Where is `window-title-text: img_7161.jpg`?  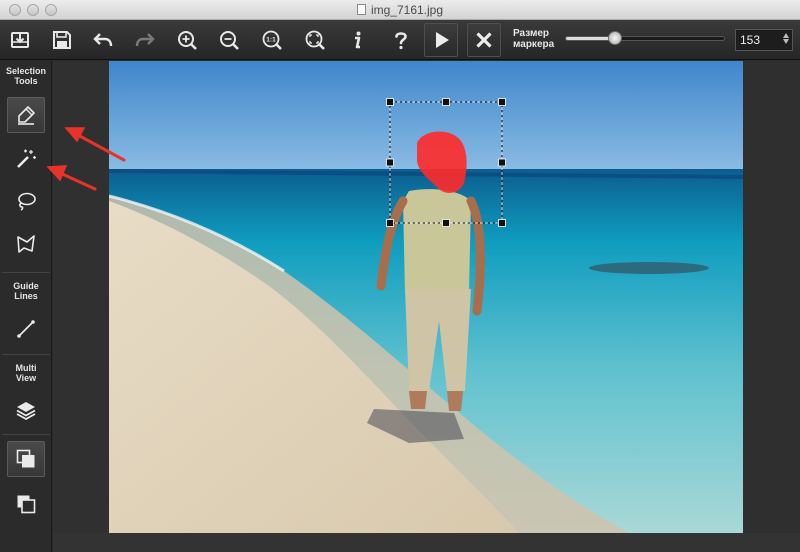
window-title-text: img_7161.jpg is located at coordinates (407, 10).